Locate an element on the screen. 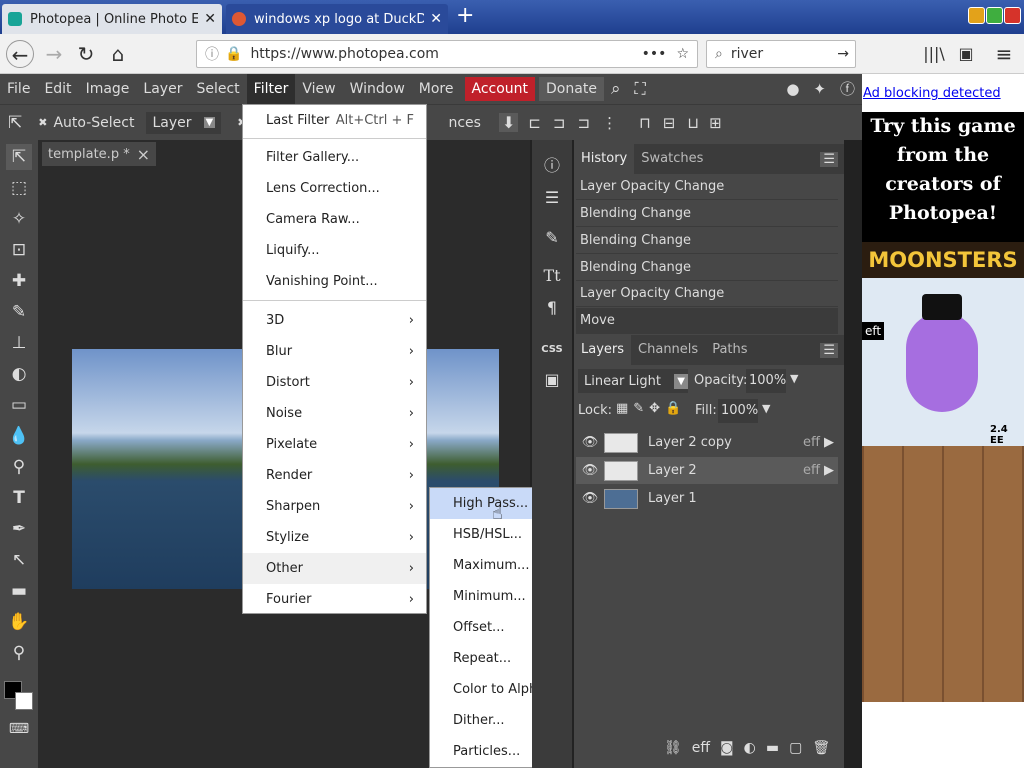 This screenshot has height=768, width=1024. tab-channels: Channels is located at coordinates (668, 350).